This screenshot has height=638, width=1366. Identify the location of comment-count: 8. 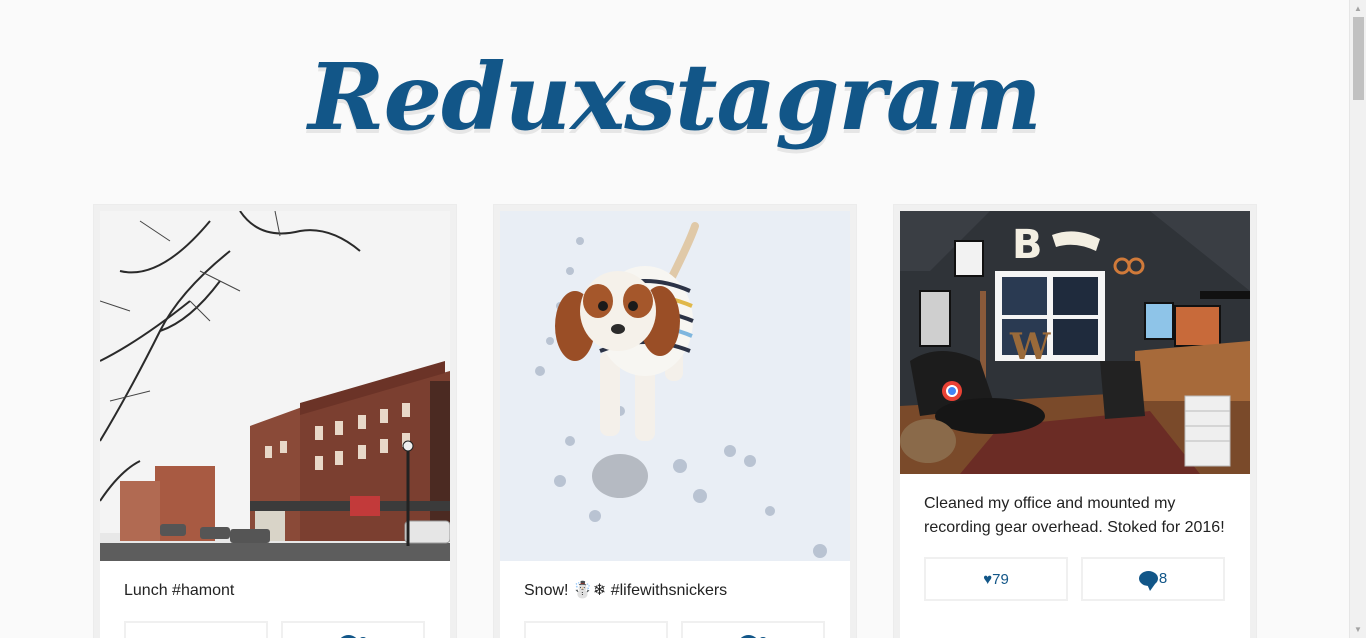
(1163, 578).